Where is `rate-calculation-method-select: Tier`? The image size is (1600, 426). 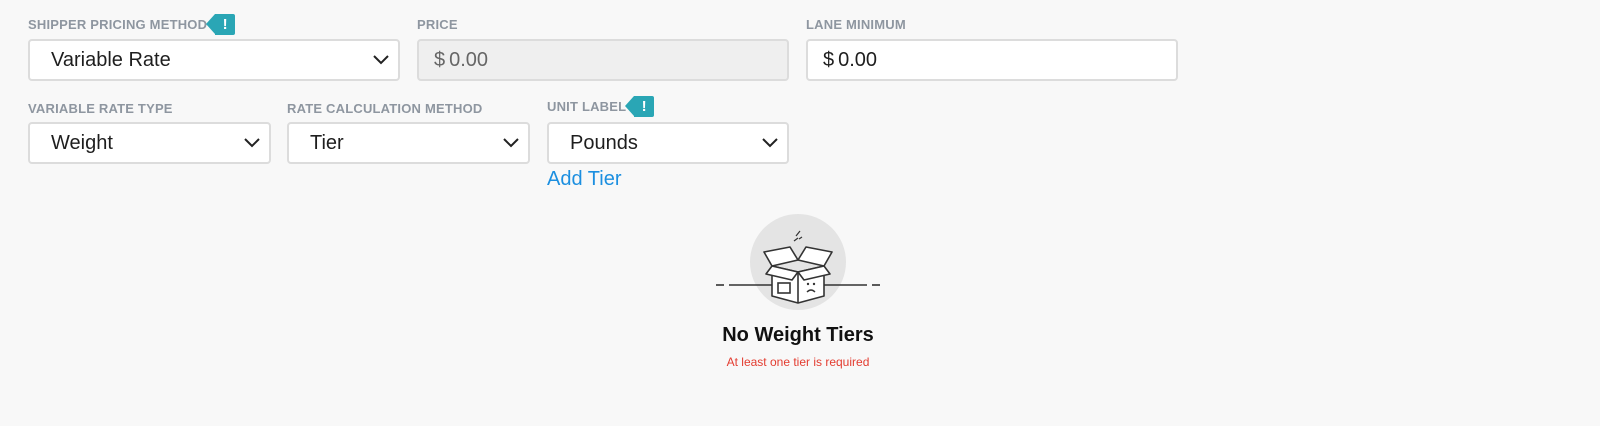 rate-calculation-method-select: Tier is located at coordinates (408, 143).